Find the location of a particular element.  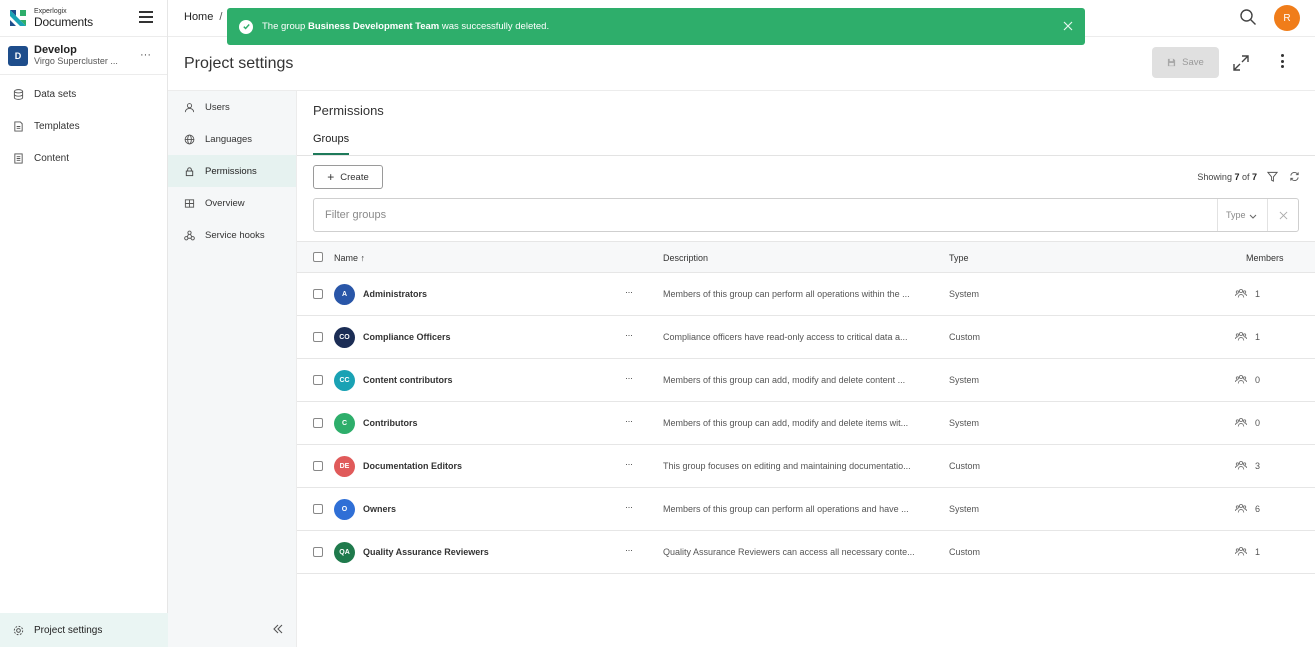

refresh-icon is located at coordinates (1294, 176).